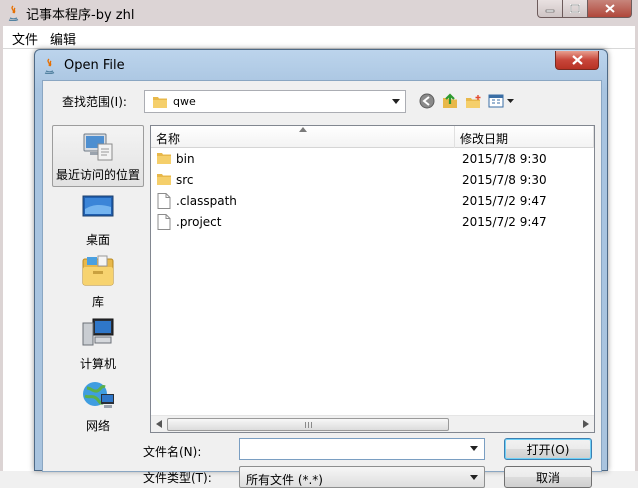  Describe the element at coordinates (372, 159) in the screenshot. I see `file-row: bin 2015/7/8 9:30 文` at that location.